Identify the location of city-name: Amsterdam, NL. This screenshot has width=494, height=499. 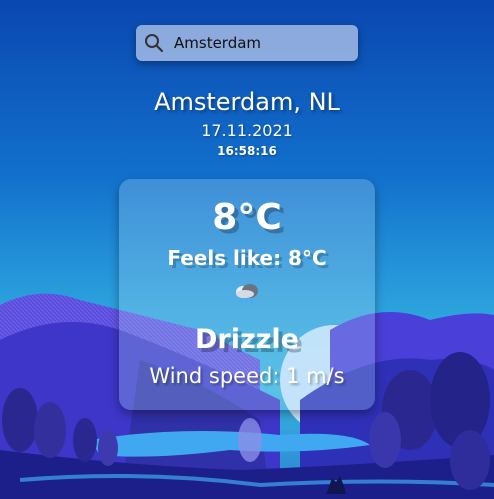
(247, 102).